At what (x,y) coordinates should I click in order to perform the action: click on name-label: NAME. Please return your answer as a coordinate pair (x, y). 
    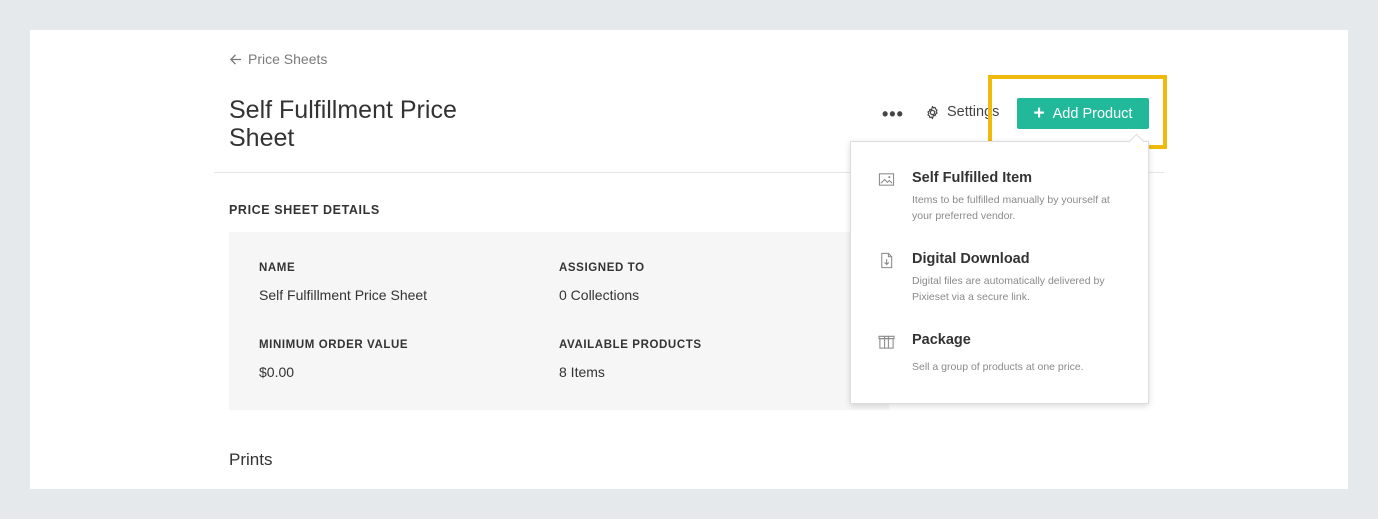
    Looking at the image, I should click on (277, 268).